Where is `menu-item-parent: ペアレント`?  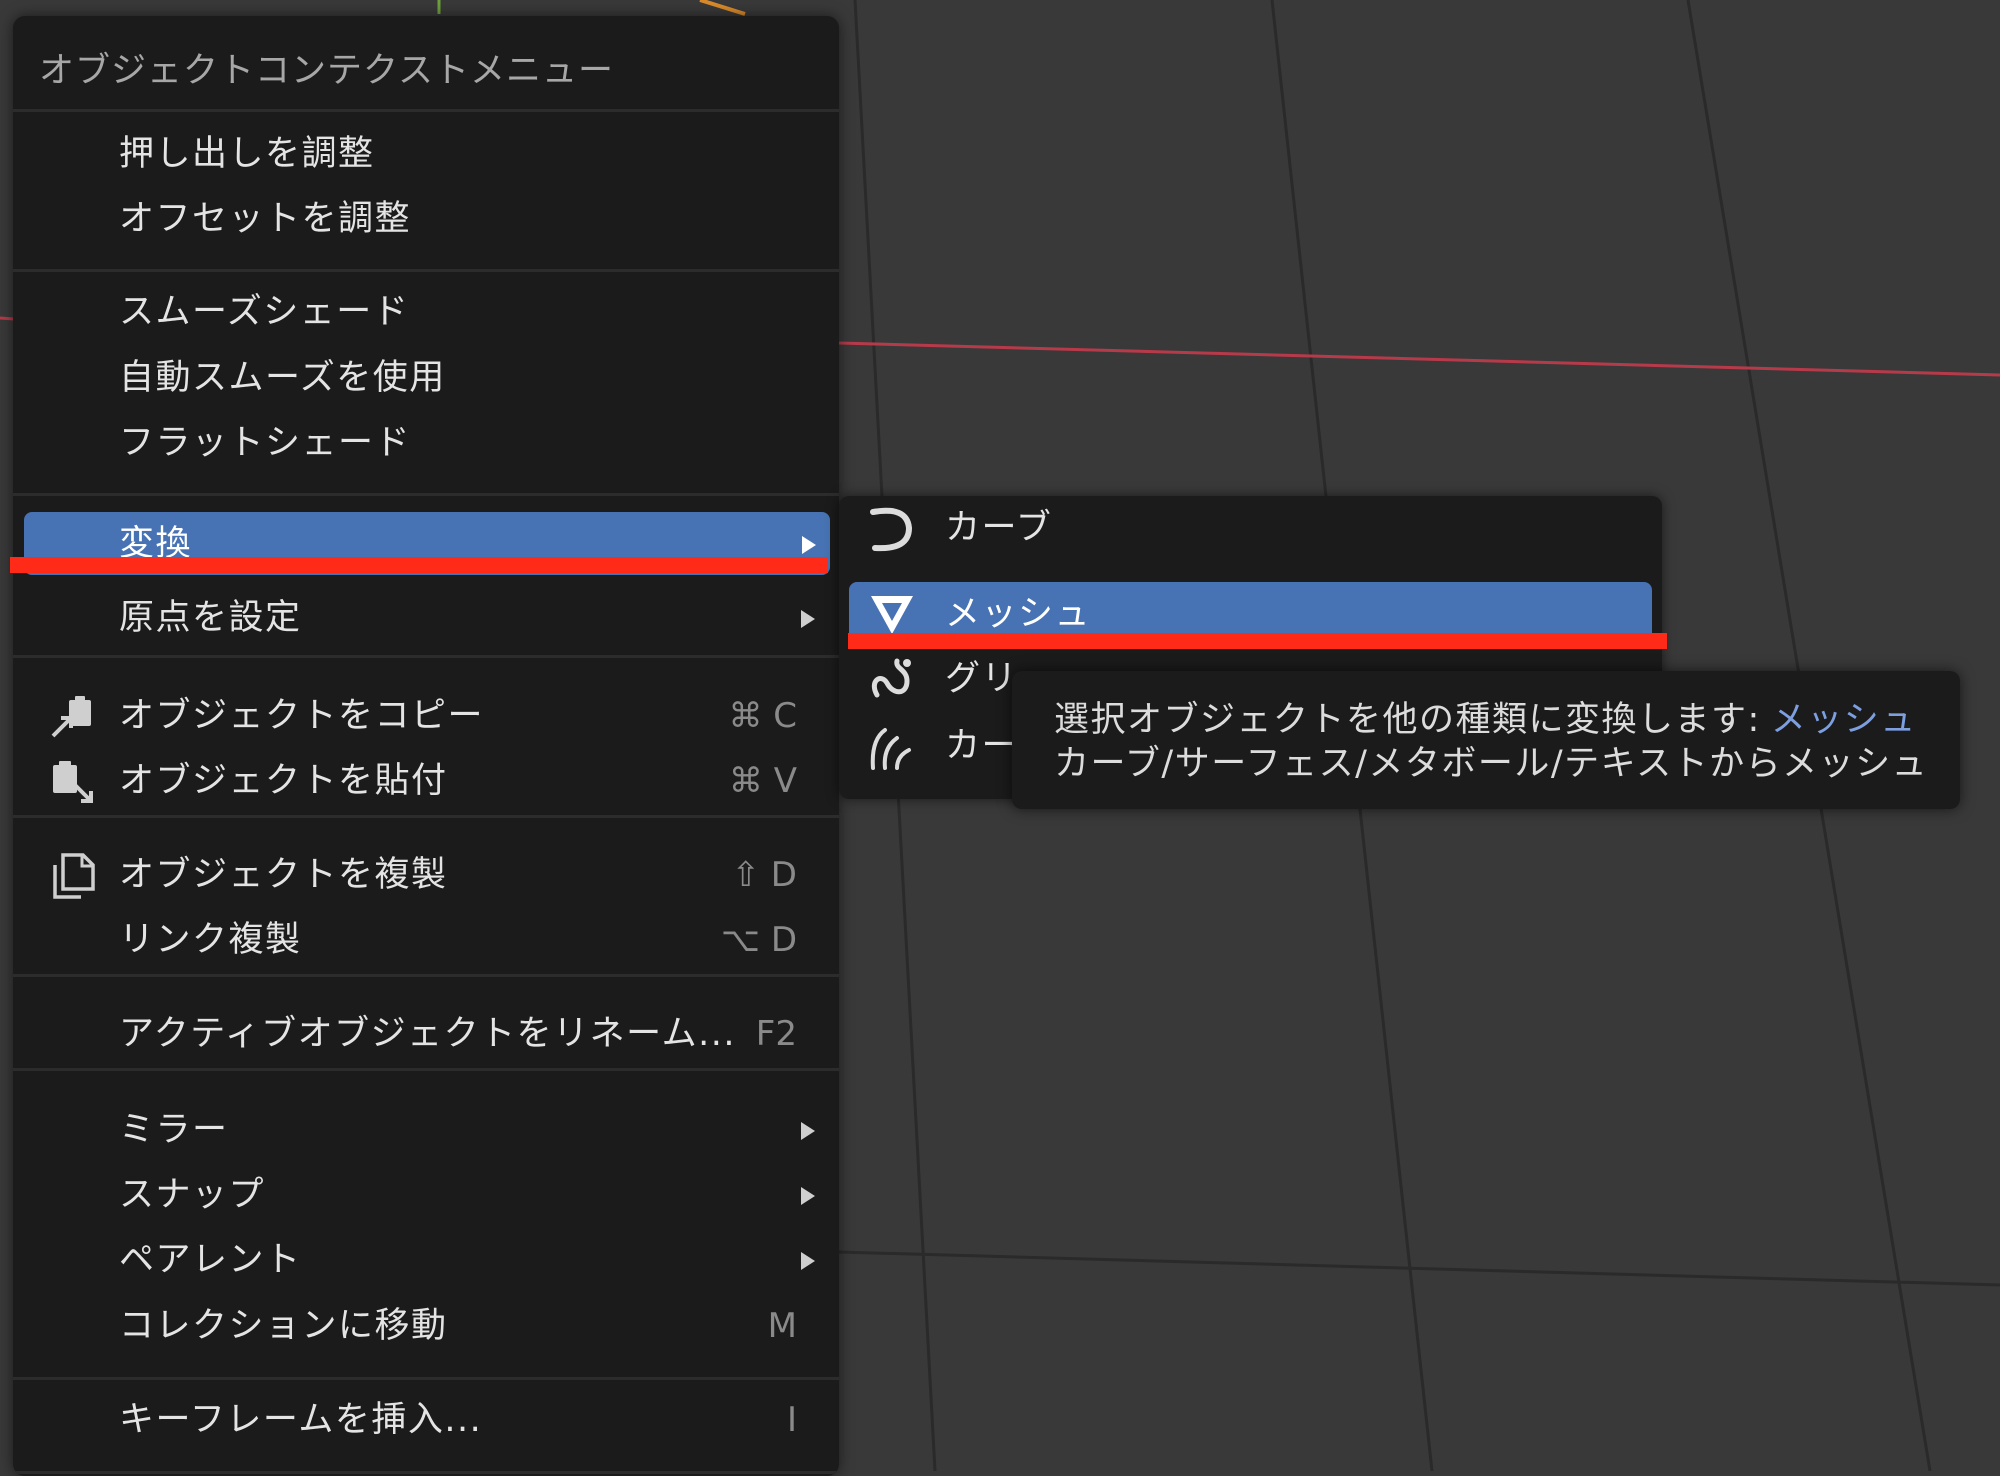
menu-item-parent: ペアレント is located at coordinates (426, 1260).